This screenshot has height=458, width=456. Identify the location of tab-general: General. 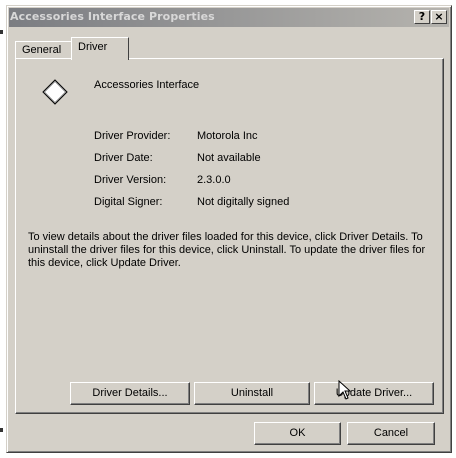
(44, 50).